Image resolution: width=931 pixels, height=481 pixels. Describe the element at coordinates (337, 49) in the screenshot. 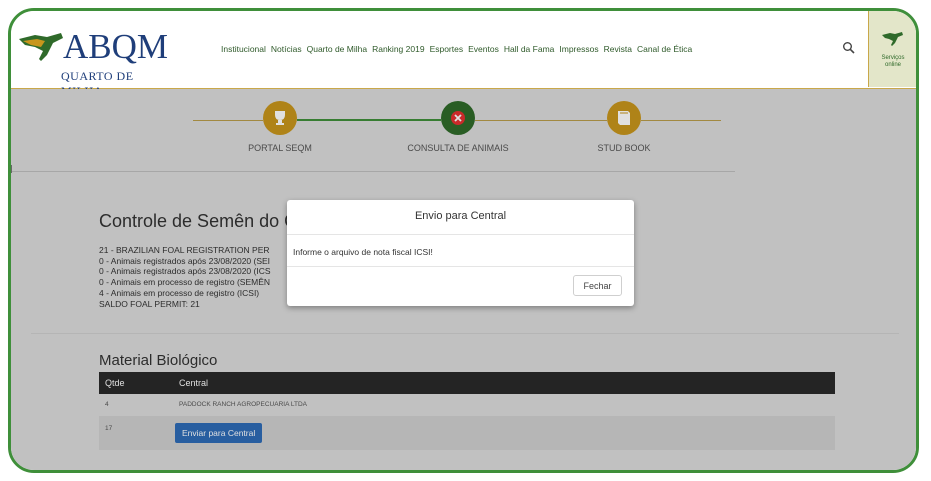

I see `nav-item-quarto-de-milha: Quarto de Milha` at that location.